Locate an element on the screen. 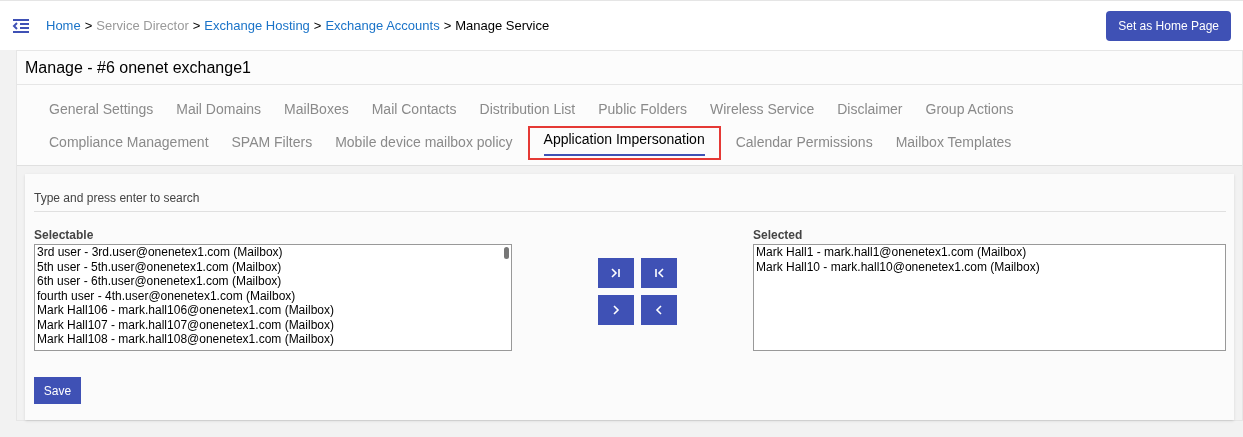 Image resolution: width=1243 pixels, height=437 pixels. list-option: fourth user - 4th.user@onenetex1.com (Mailbox) is located at coordinates (166, 295).